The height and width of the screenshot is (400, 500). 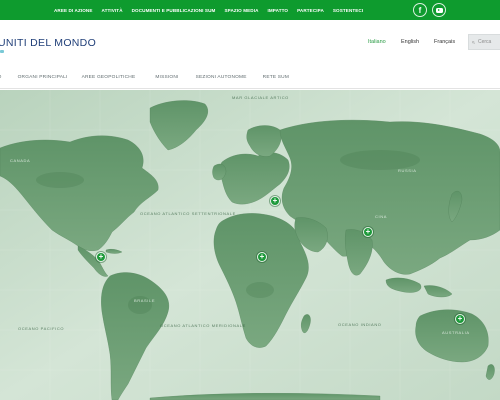 What do you see at coordinates (377, 42) in the screenshot?
I see `language-italiano: Italiano` at bounding box center [377, 42].